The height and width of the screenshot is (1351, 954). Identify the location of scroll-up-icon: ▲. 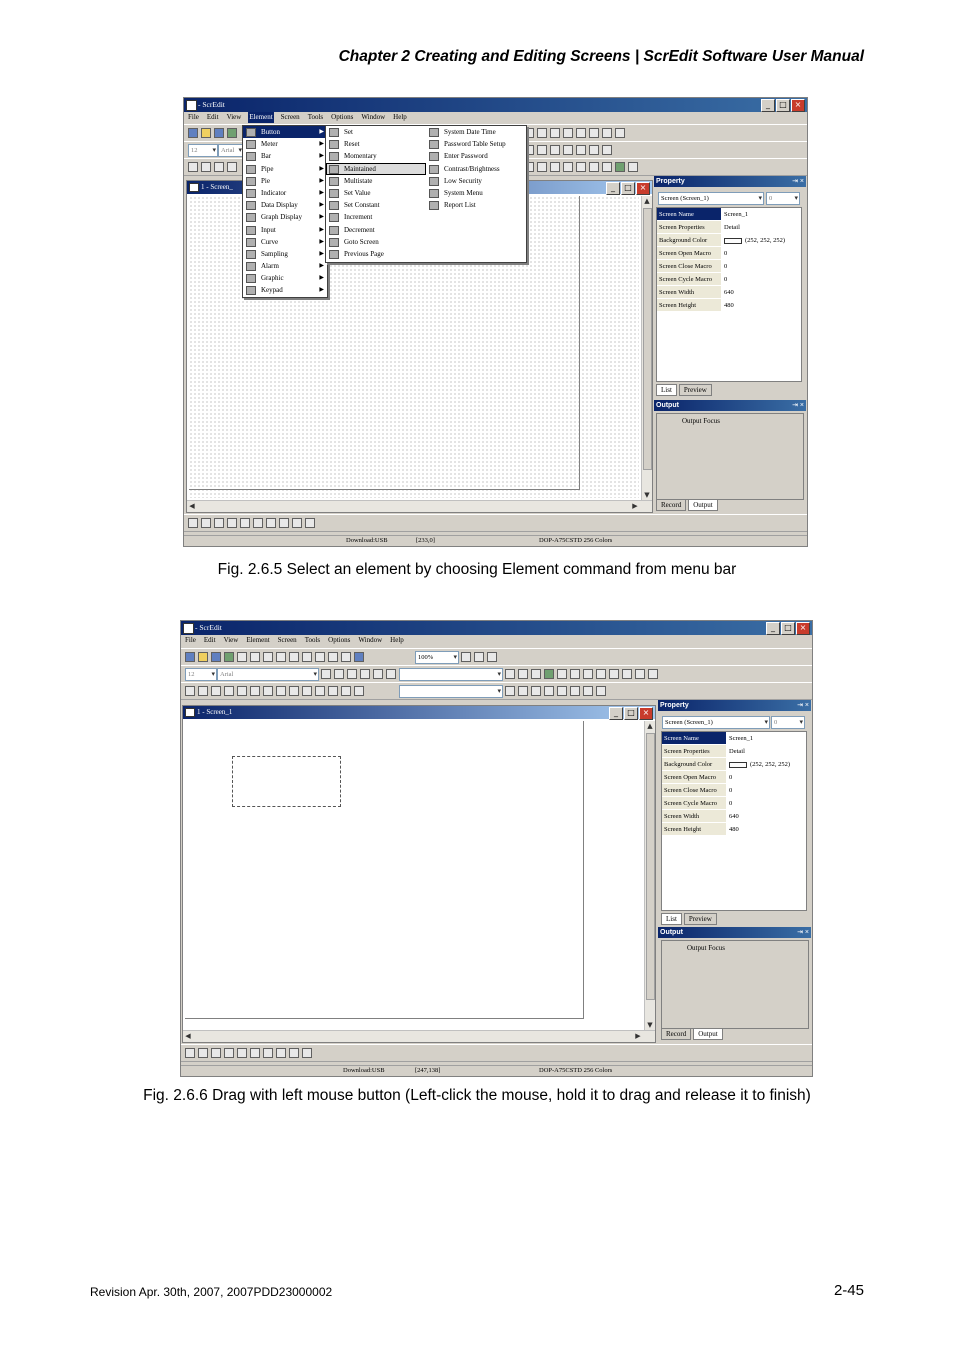
(647, 201).